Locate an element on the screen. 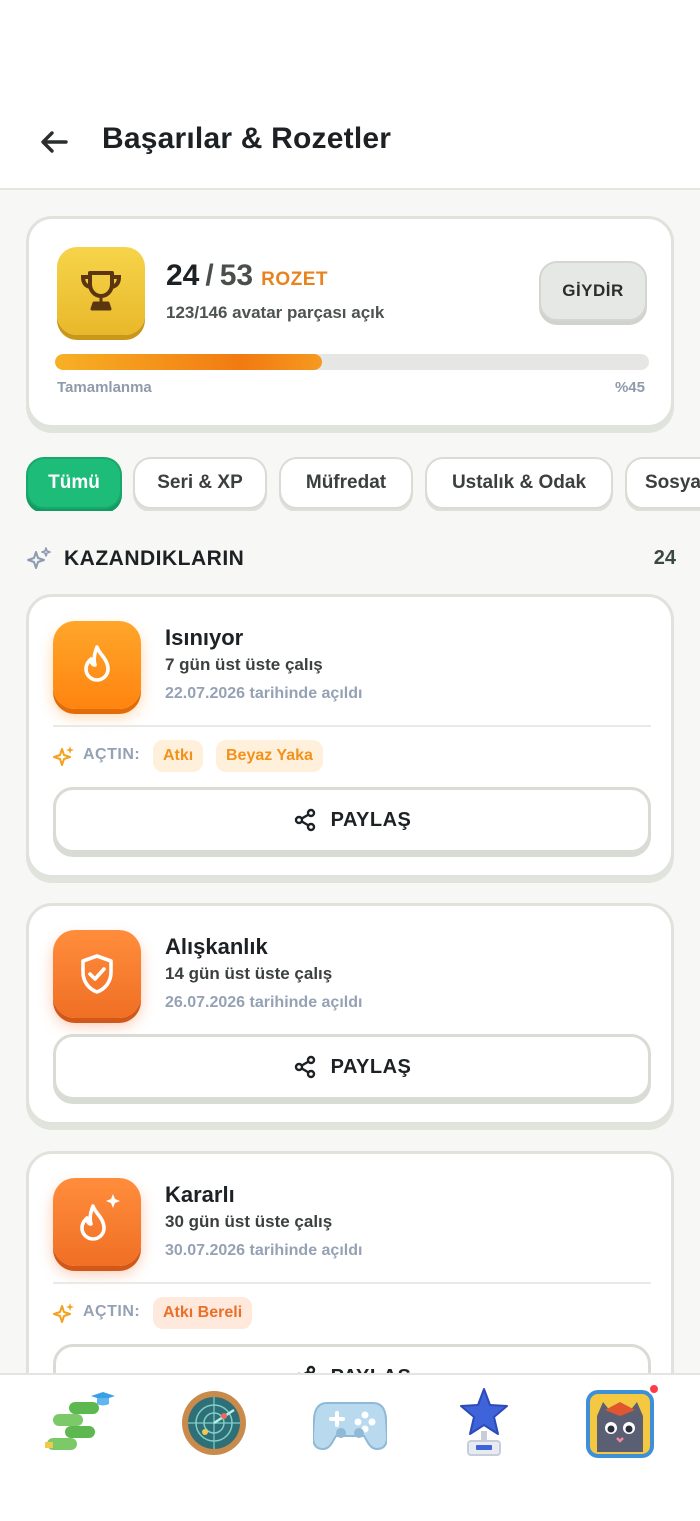 Image resolution: width=700 pixels, height=1521 pixels. nav-achievements is located at coordinates (484, 1423).